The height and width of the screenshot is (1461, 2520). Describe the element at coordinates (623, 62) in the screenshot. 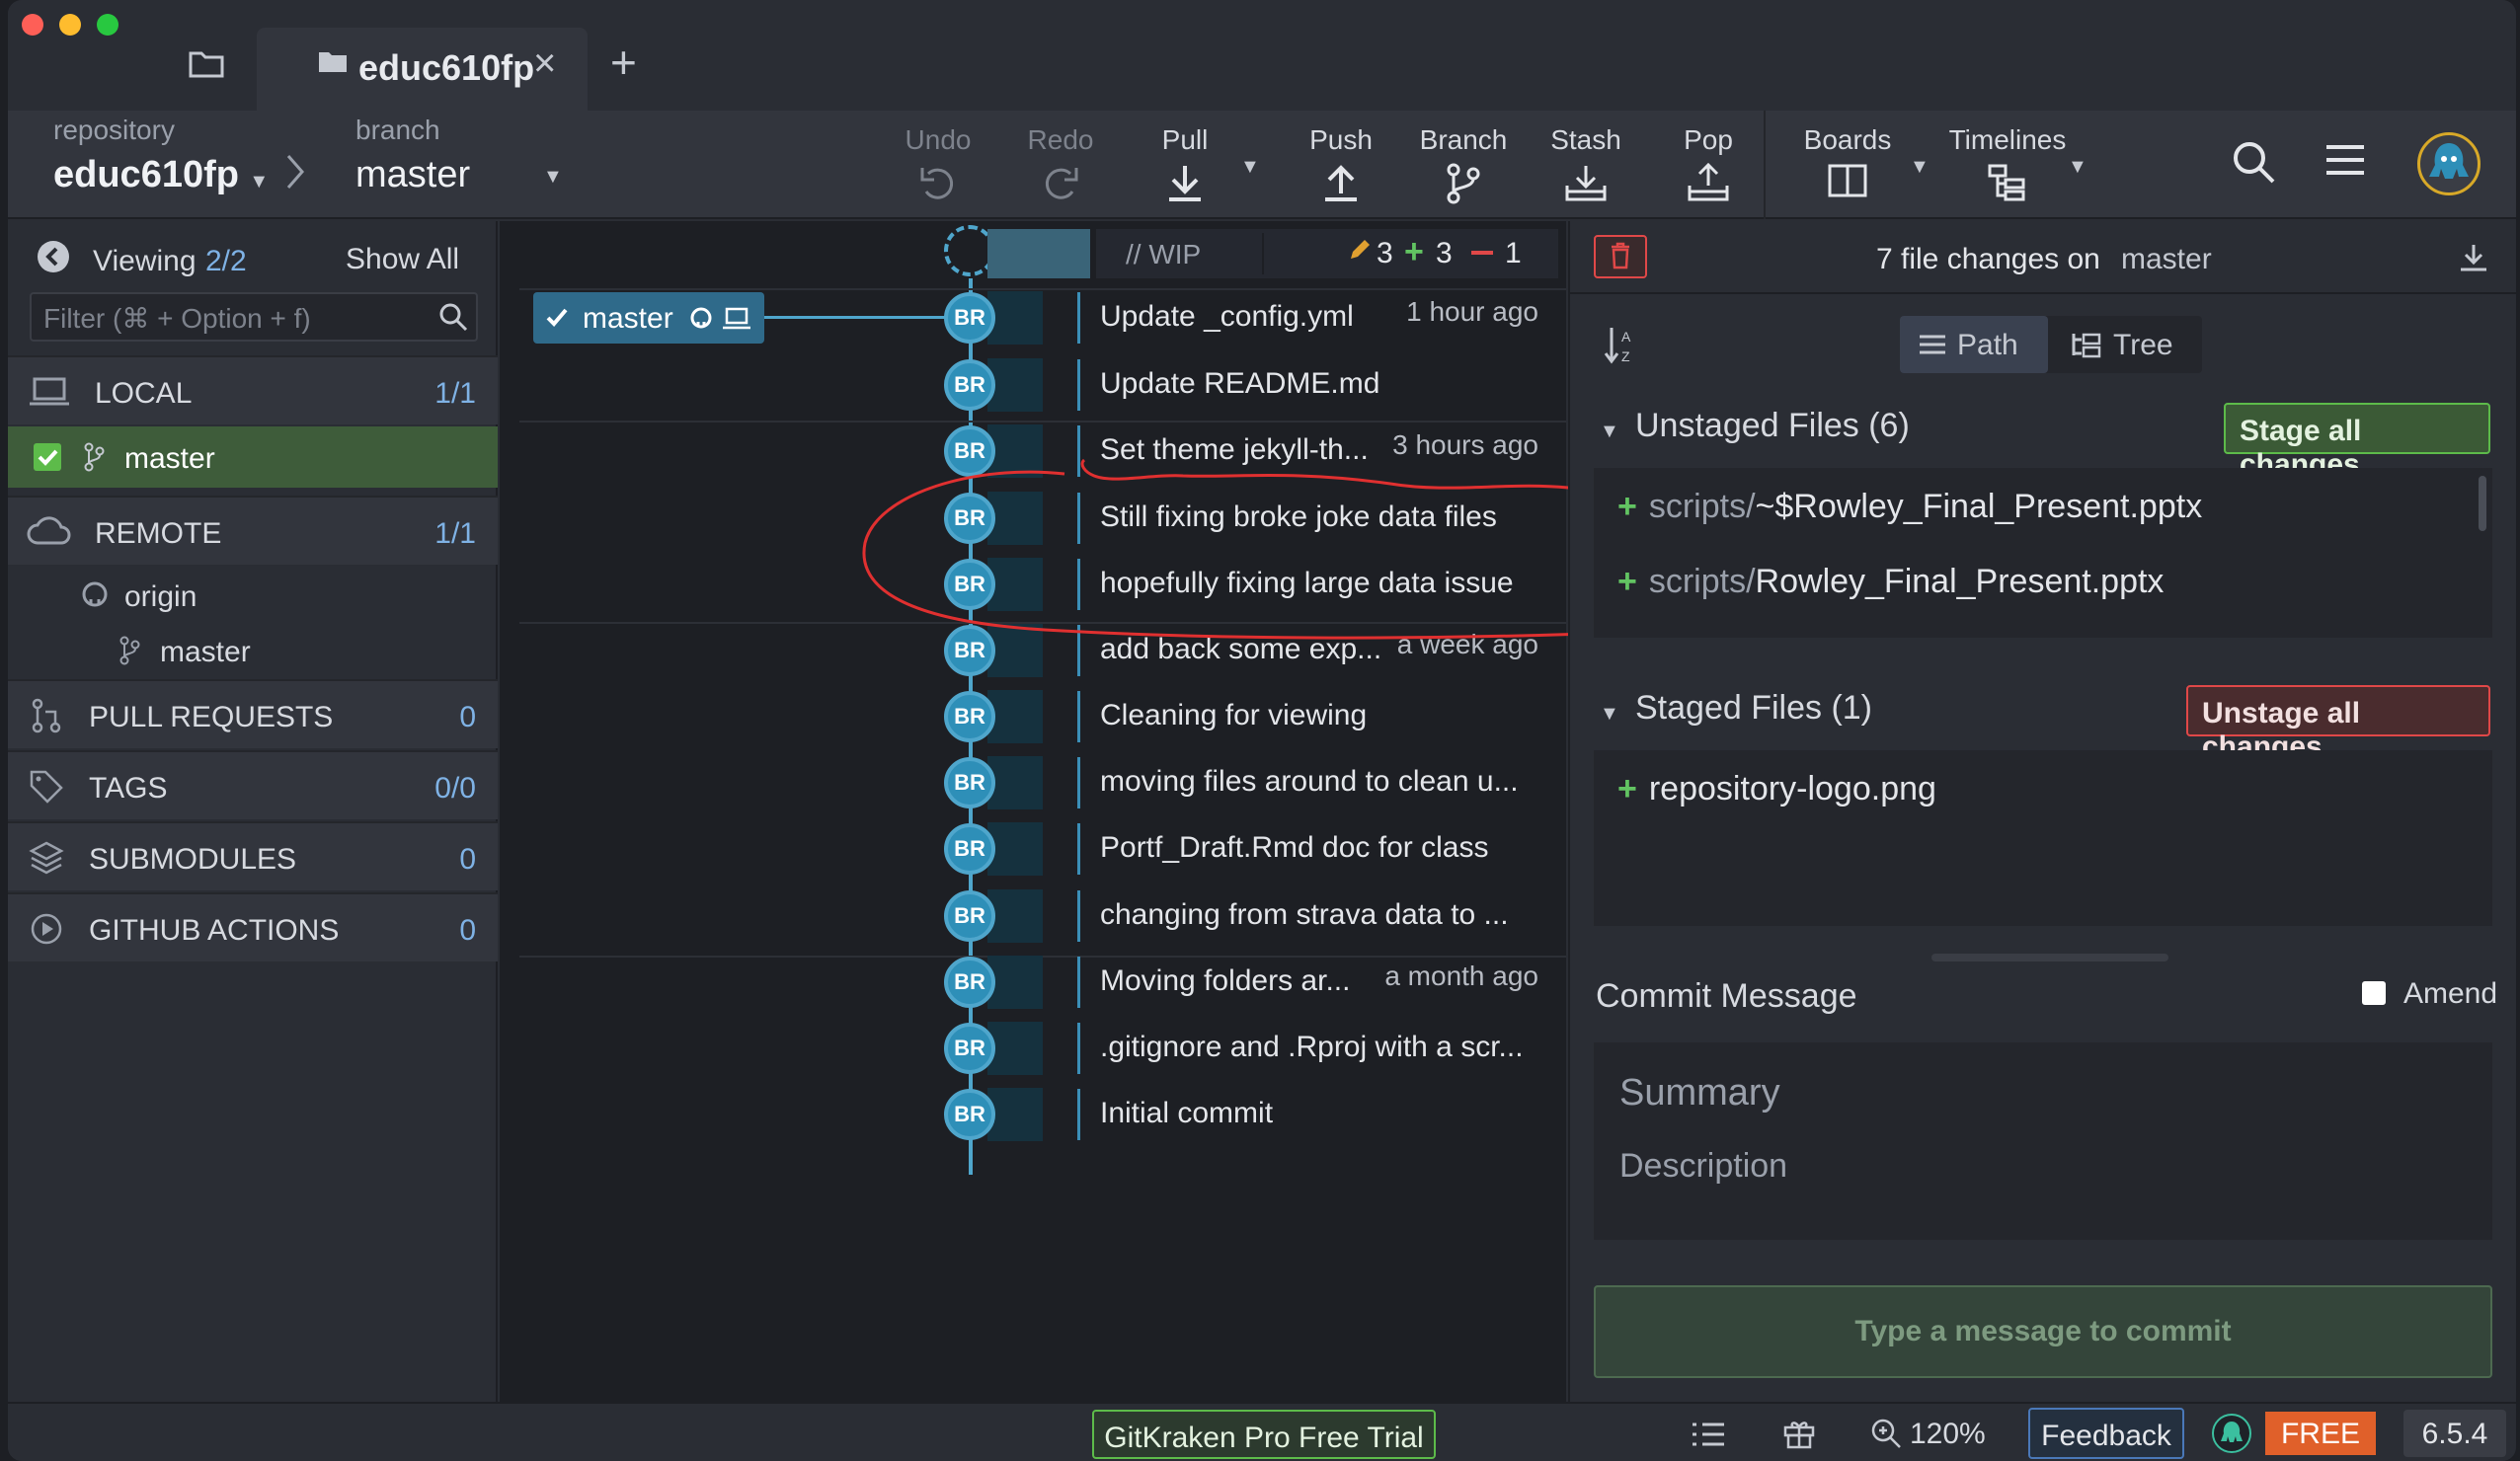

I see `add-tab-button: +` at that location.